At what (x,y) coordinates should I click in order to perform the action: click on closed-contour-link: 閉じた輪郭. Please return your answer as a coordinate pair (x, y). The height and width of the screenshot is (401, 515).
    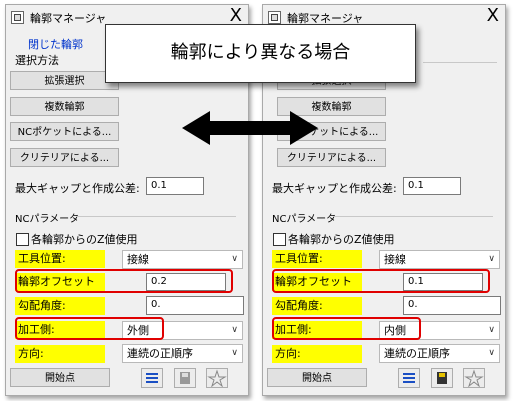
    Looking at the image, I should click on (55, 44).